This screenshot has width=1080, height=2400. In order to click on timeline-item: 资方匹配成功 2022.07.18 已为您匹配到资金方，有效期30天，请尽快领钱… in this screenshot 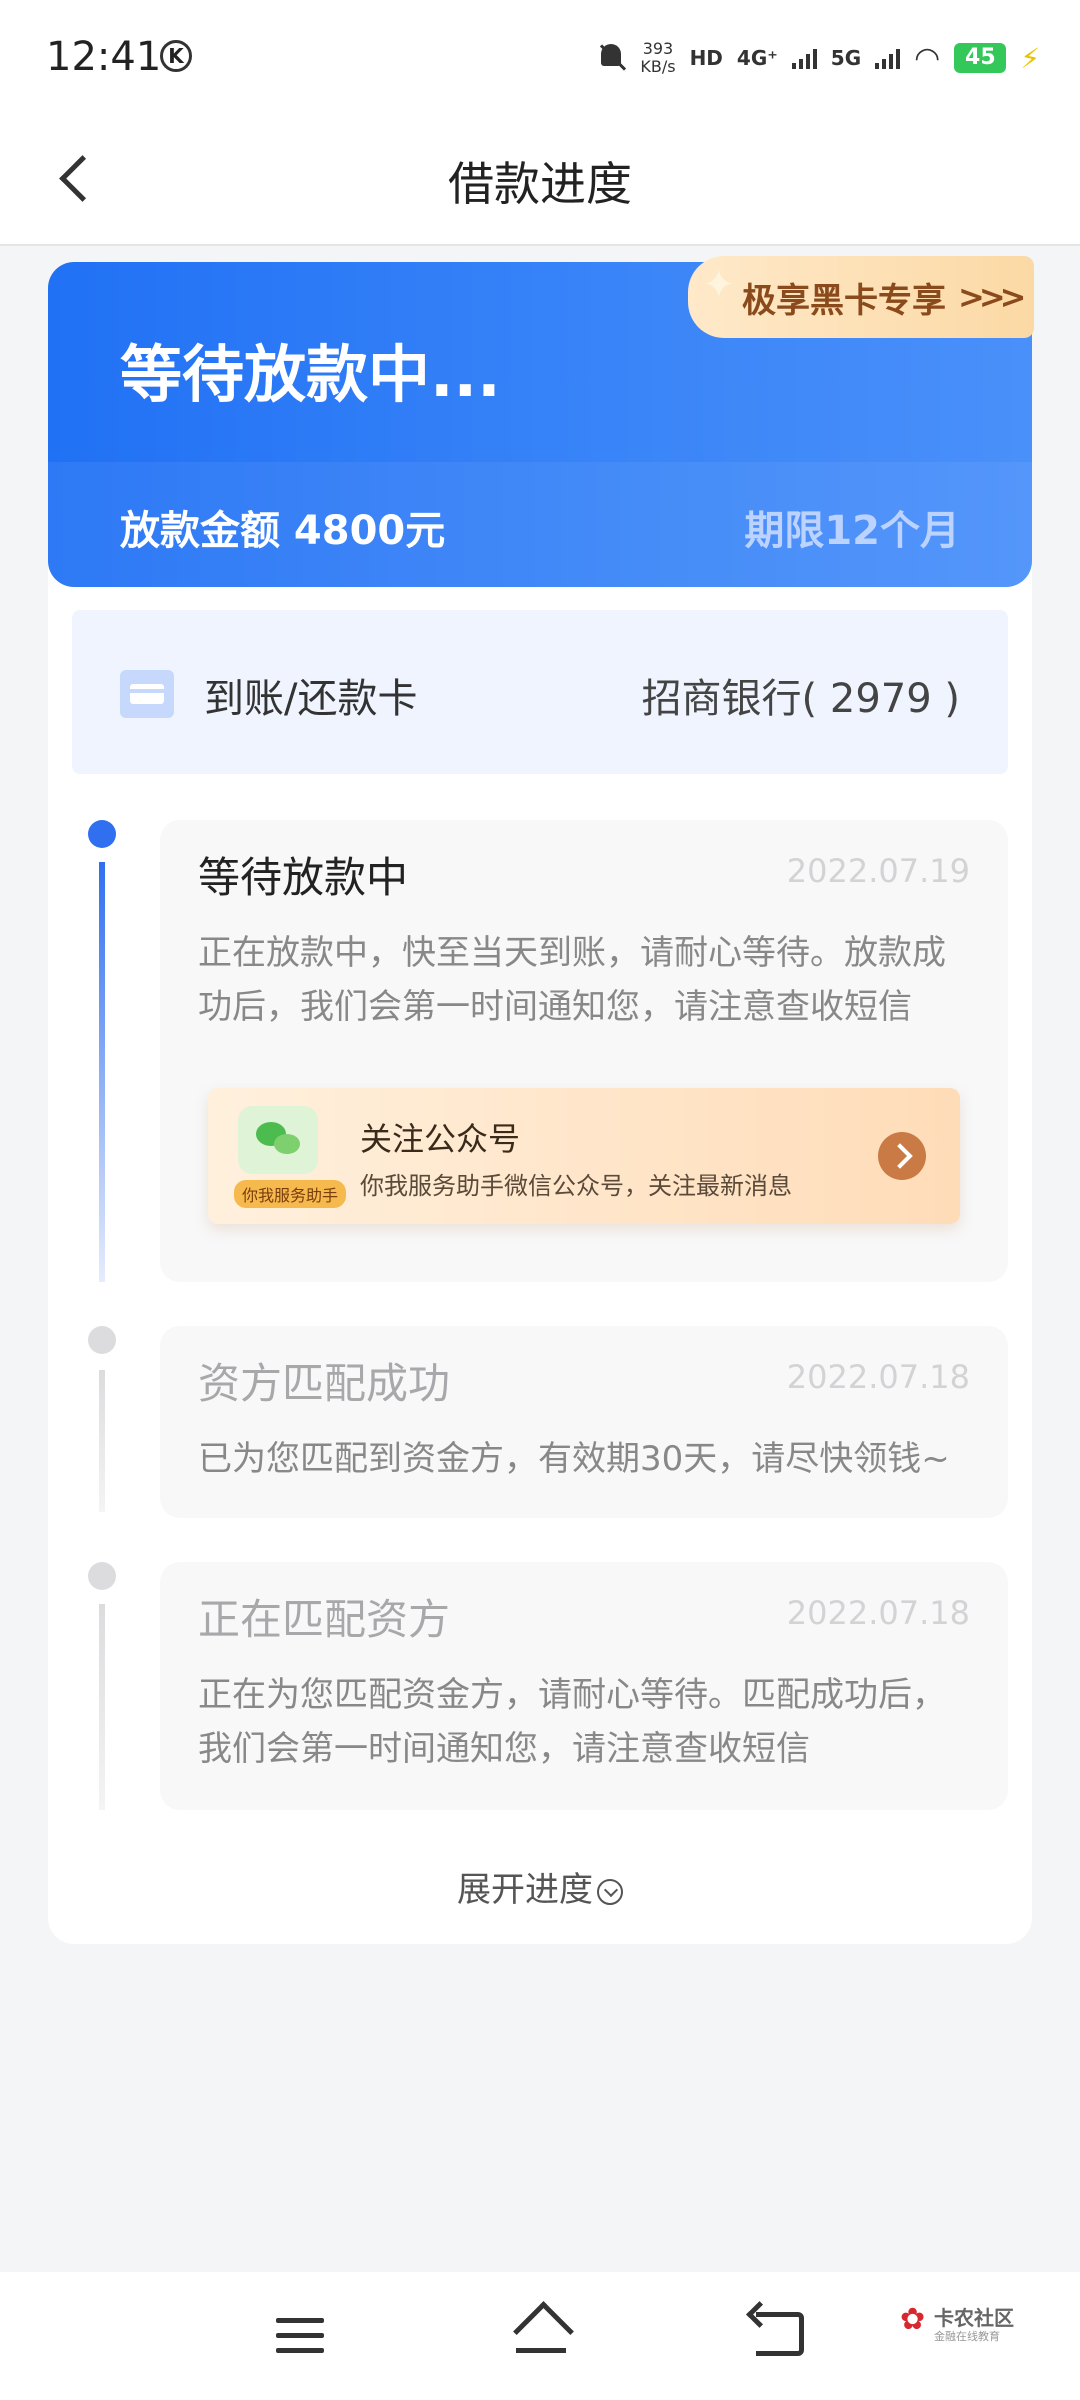, I will do `click(584, 1422)`.